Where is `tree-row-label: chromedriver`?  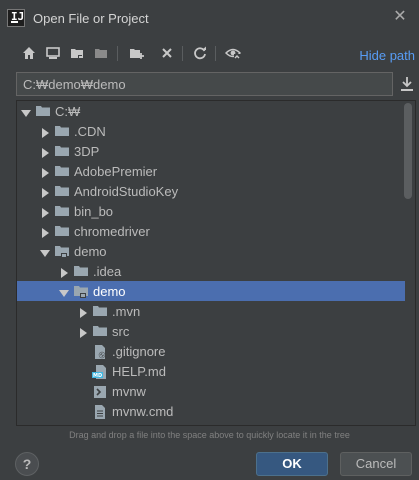 tree-row-label: chromedriver is located at coordinates (112, 231).